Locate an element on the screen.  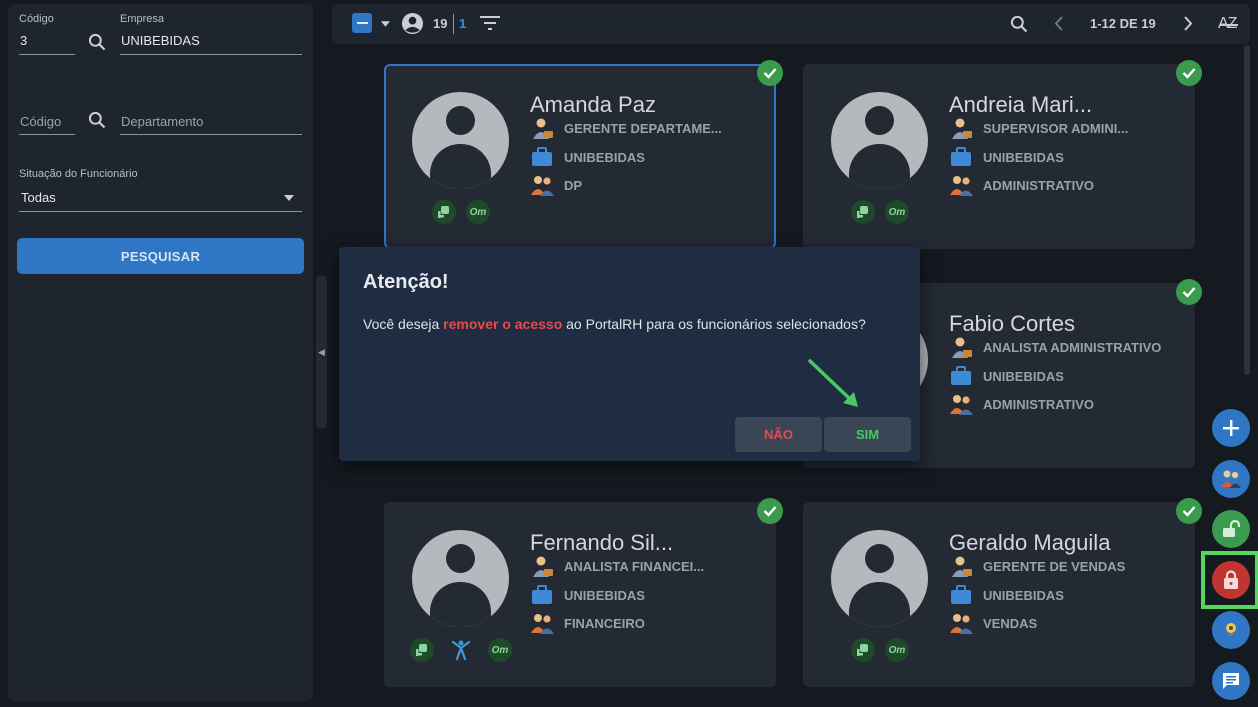
chevron-left-icon is located at coordinates (1058, 23).